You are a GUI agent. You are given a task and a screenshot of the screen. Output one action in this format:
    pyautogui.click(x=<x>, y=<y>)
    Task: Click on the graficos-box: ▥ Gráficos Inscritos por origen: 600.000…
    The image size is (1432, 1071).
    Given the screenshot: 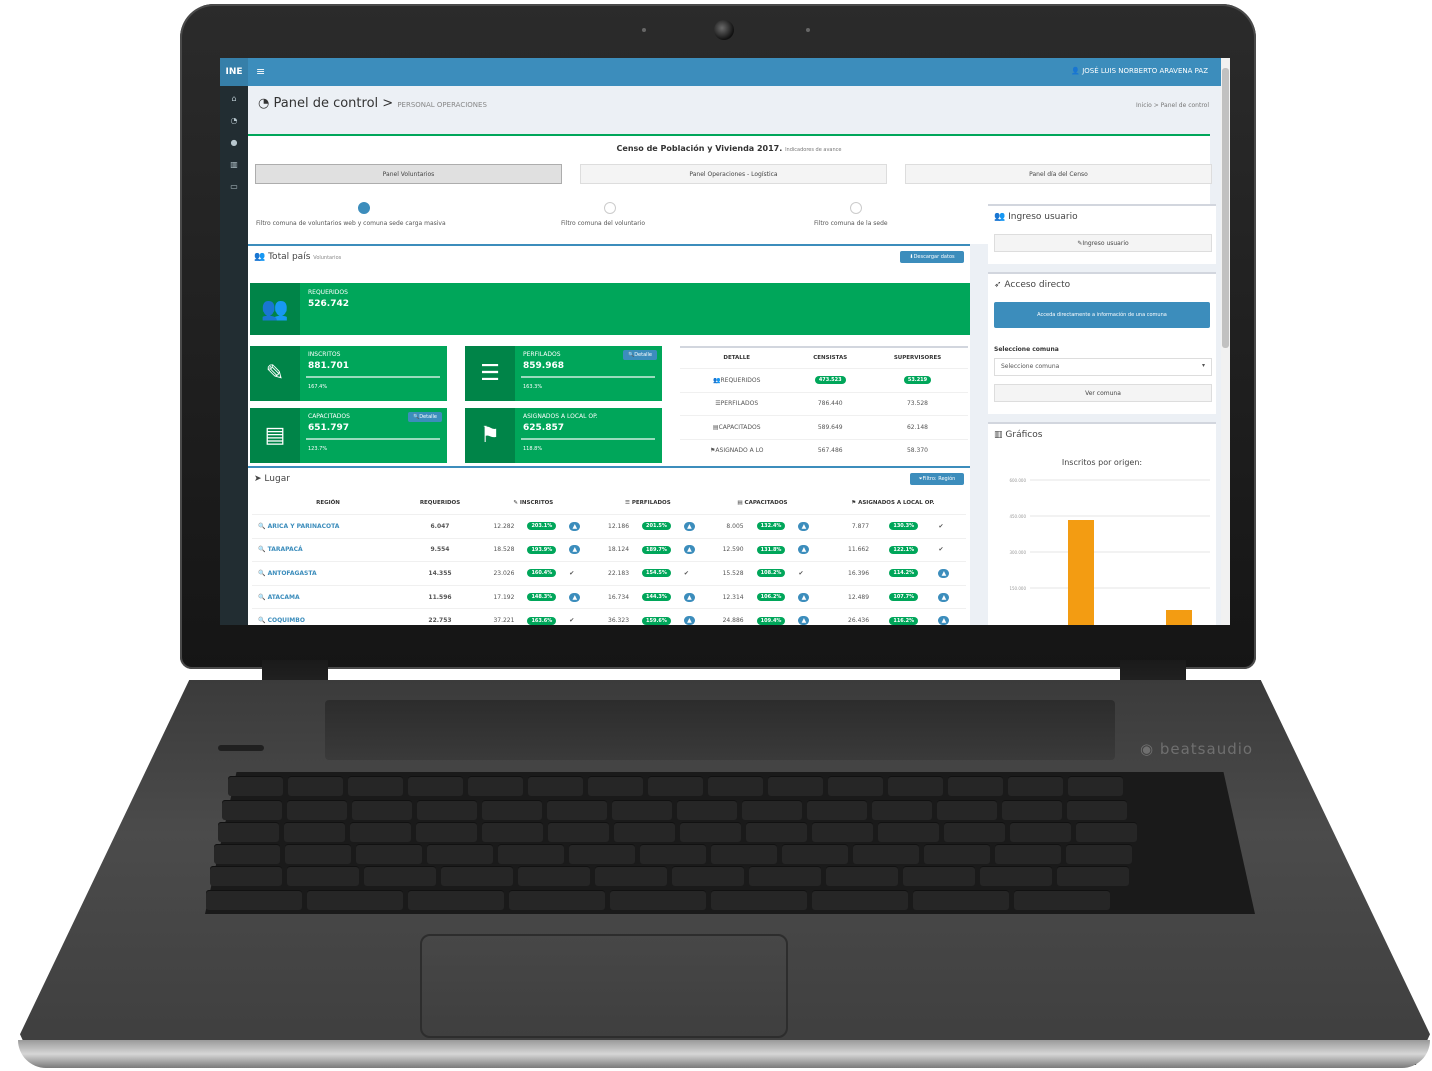 What is the action you would take?
    pyautogui.click(x=1102, y=523)
    